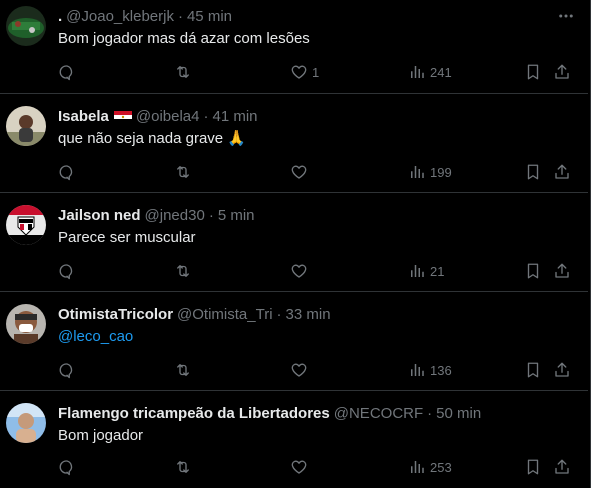  I want to click on user-handle: @Joao_kleberjk, so click(120, 16).